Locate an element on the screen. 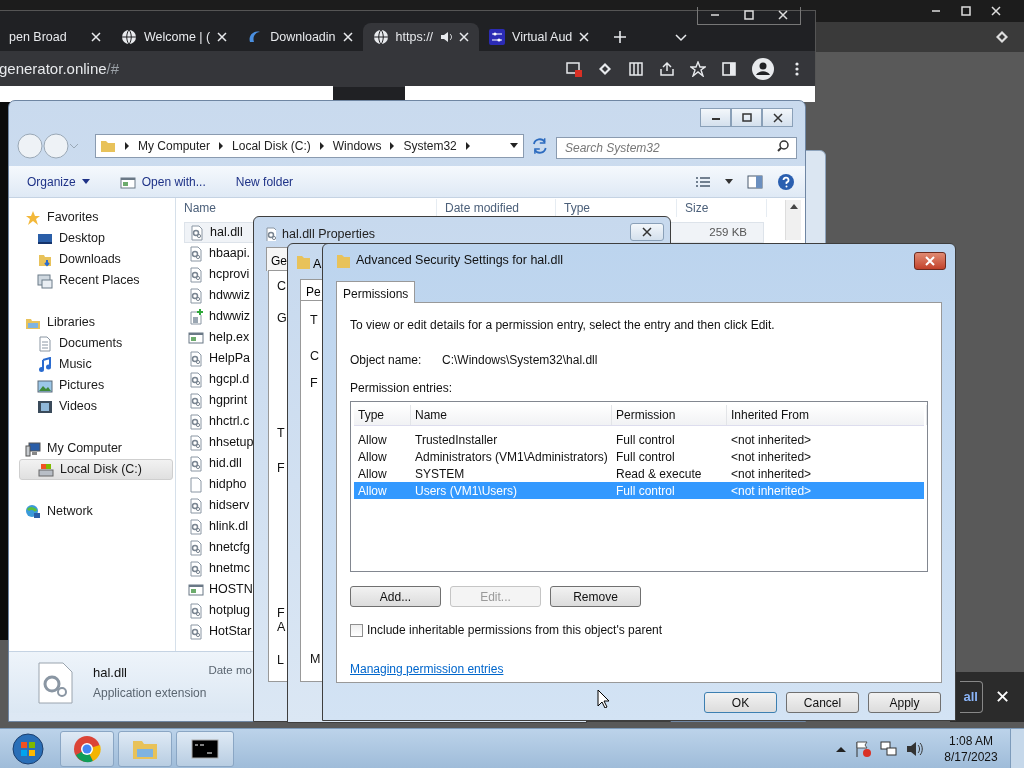 The image size is (1024, 768). file-name: HotStar is located at coordinates (230, 632).